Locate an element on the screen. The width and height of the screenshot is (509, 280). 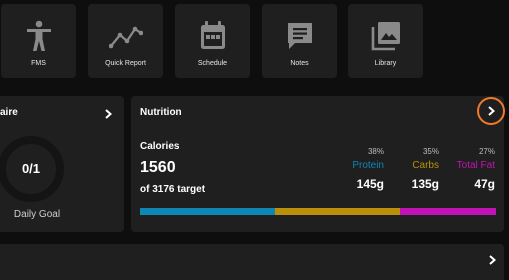
fat-percent: 27% is located at coordinates (486, 151).